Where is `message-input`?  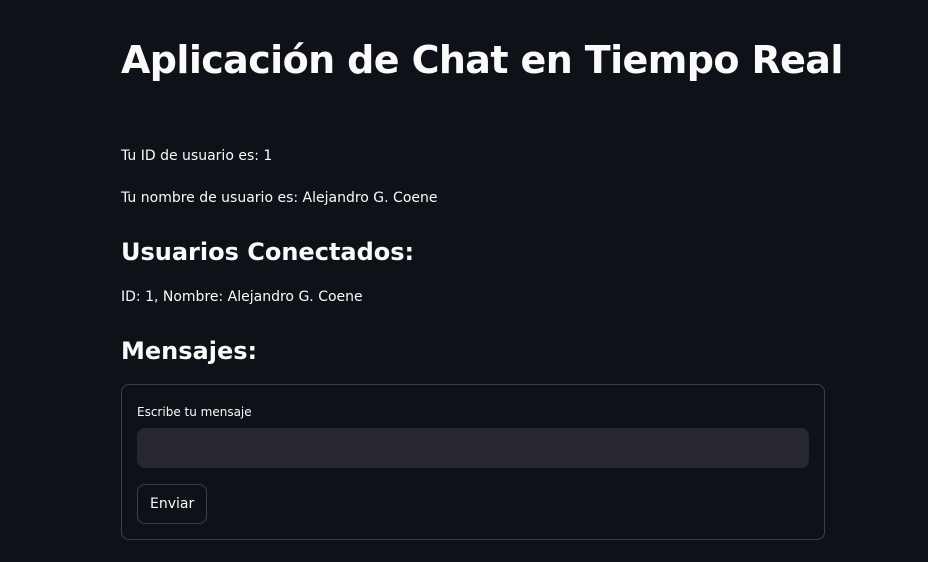
message-input is located at coordinates (473, 448).